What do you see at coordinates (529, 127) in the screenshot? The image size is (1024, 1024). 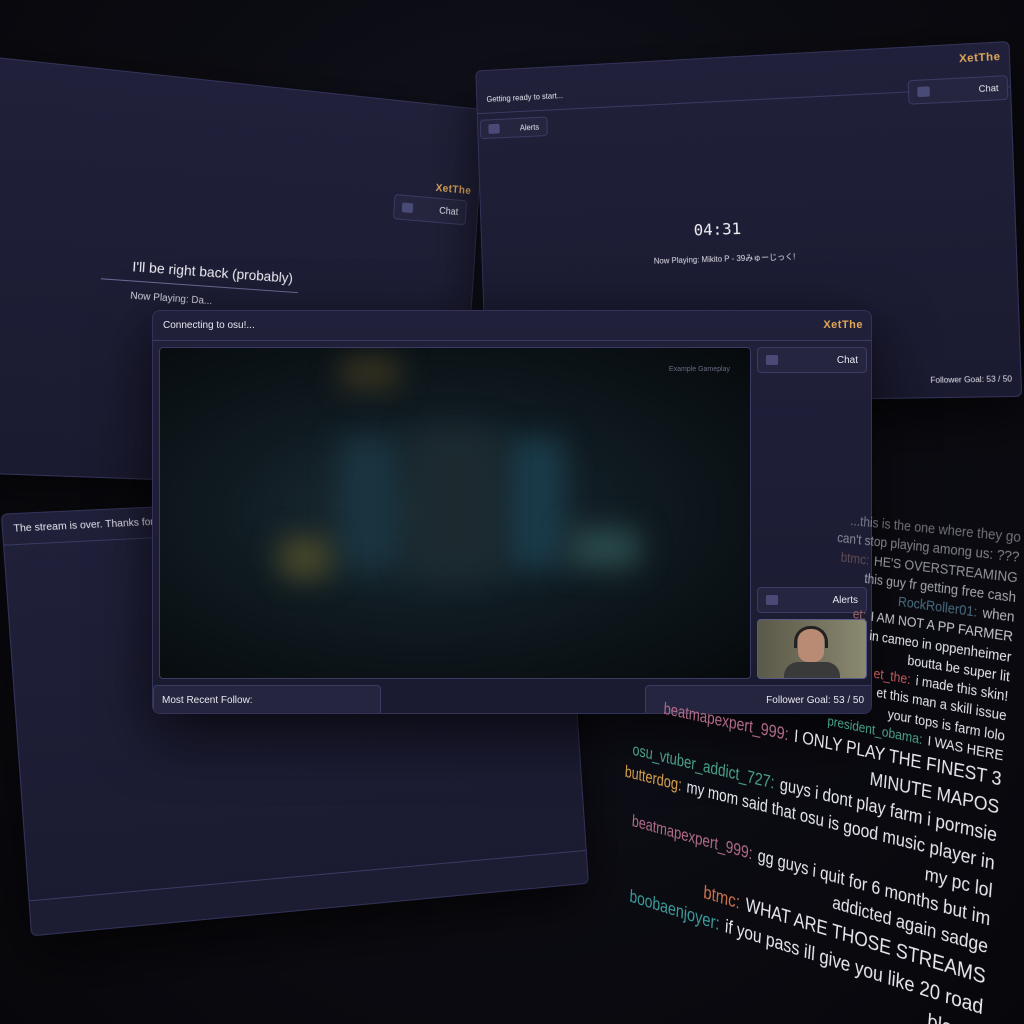 I see `alerts-label: Alerts` at bounding box center [529, 127].